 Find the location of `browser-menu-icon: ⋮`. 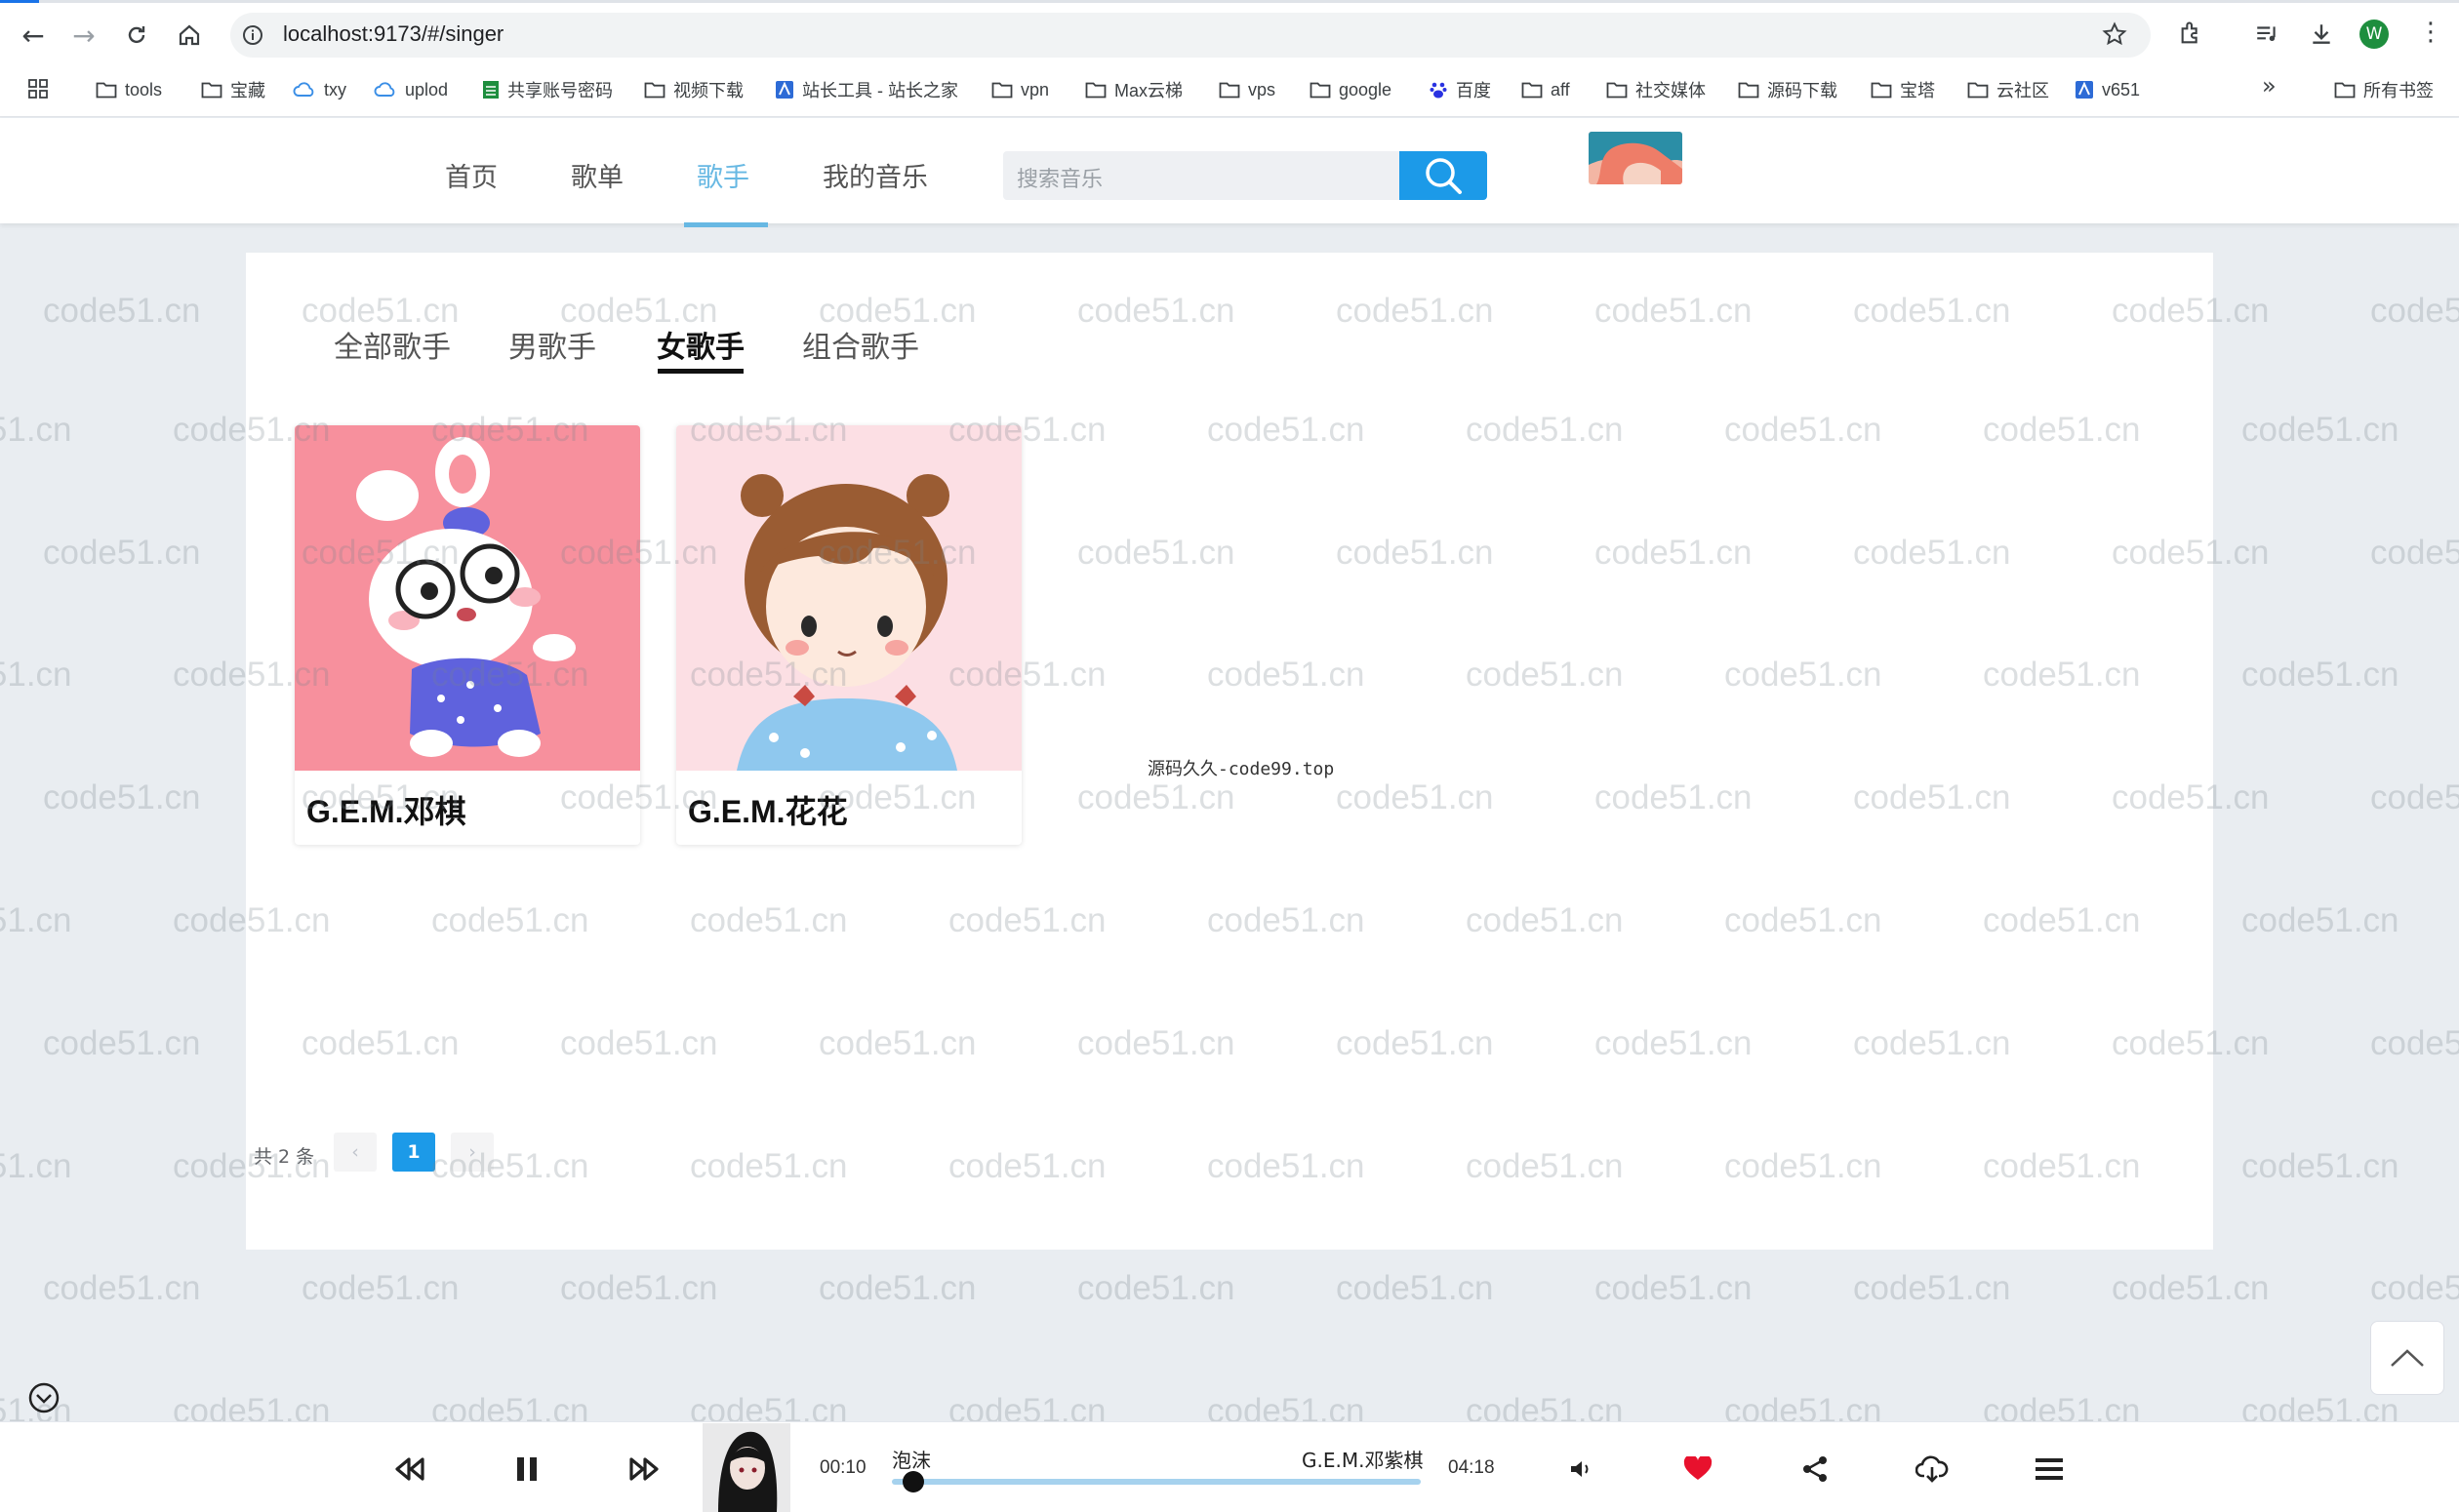

browser-menu-icon: ⋮ is located at coordinates (2430, 32).